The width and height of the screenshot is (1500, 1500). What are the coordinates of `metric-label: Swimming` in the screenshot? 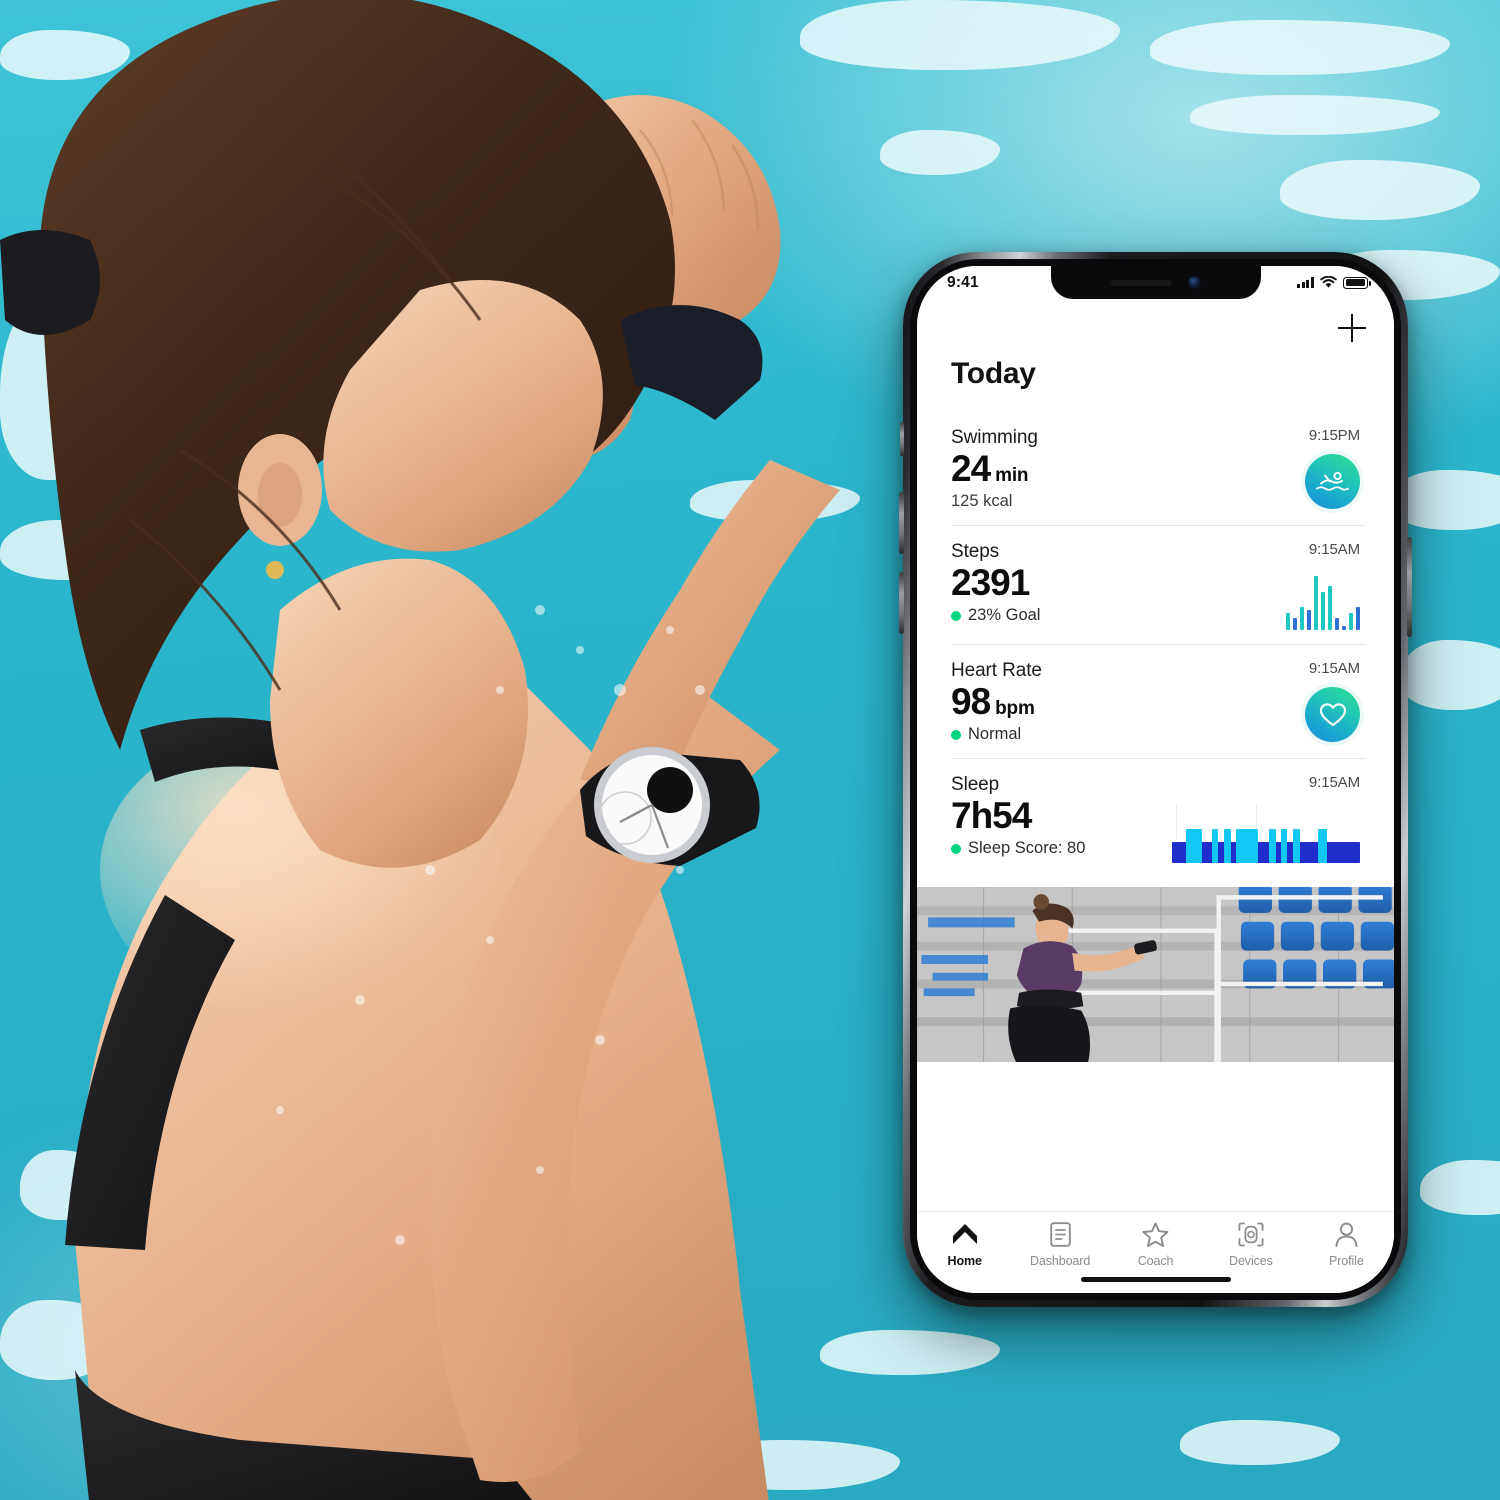 It's located at (994, 437).